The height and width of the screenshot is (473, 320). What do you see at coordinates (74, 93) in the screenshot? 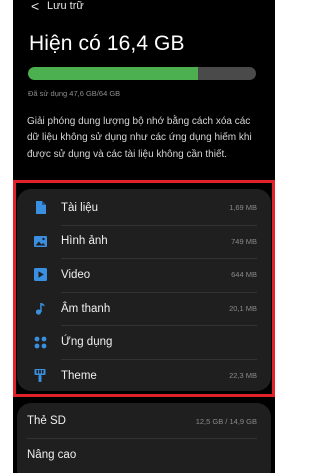
I see `used-storage: Đã sử dụng 47,6 GB/64 GB` at bounding box center [74, 93].